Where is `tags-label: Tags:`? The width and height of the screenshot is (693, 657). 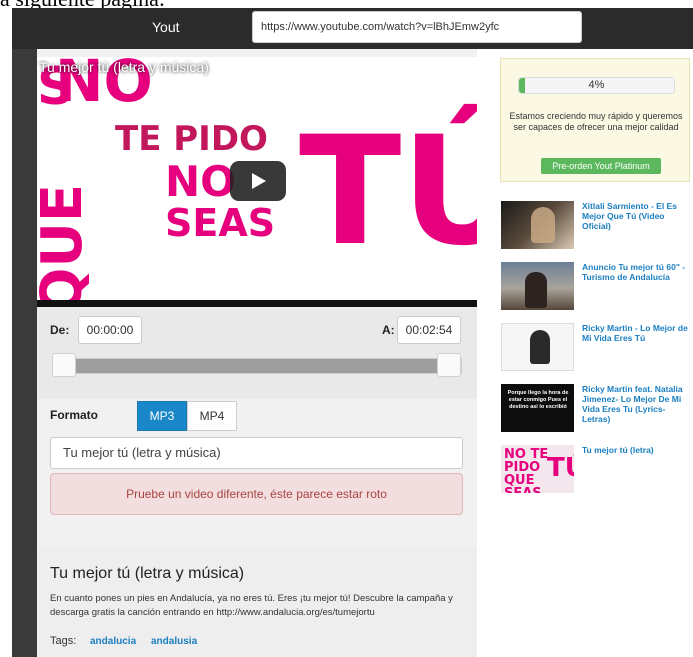 tags-label: Tags: is located at coordinates (63, 641).